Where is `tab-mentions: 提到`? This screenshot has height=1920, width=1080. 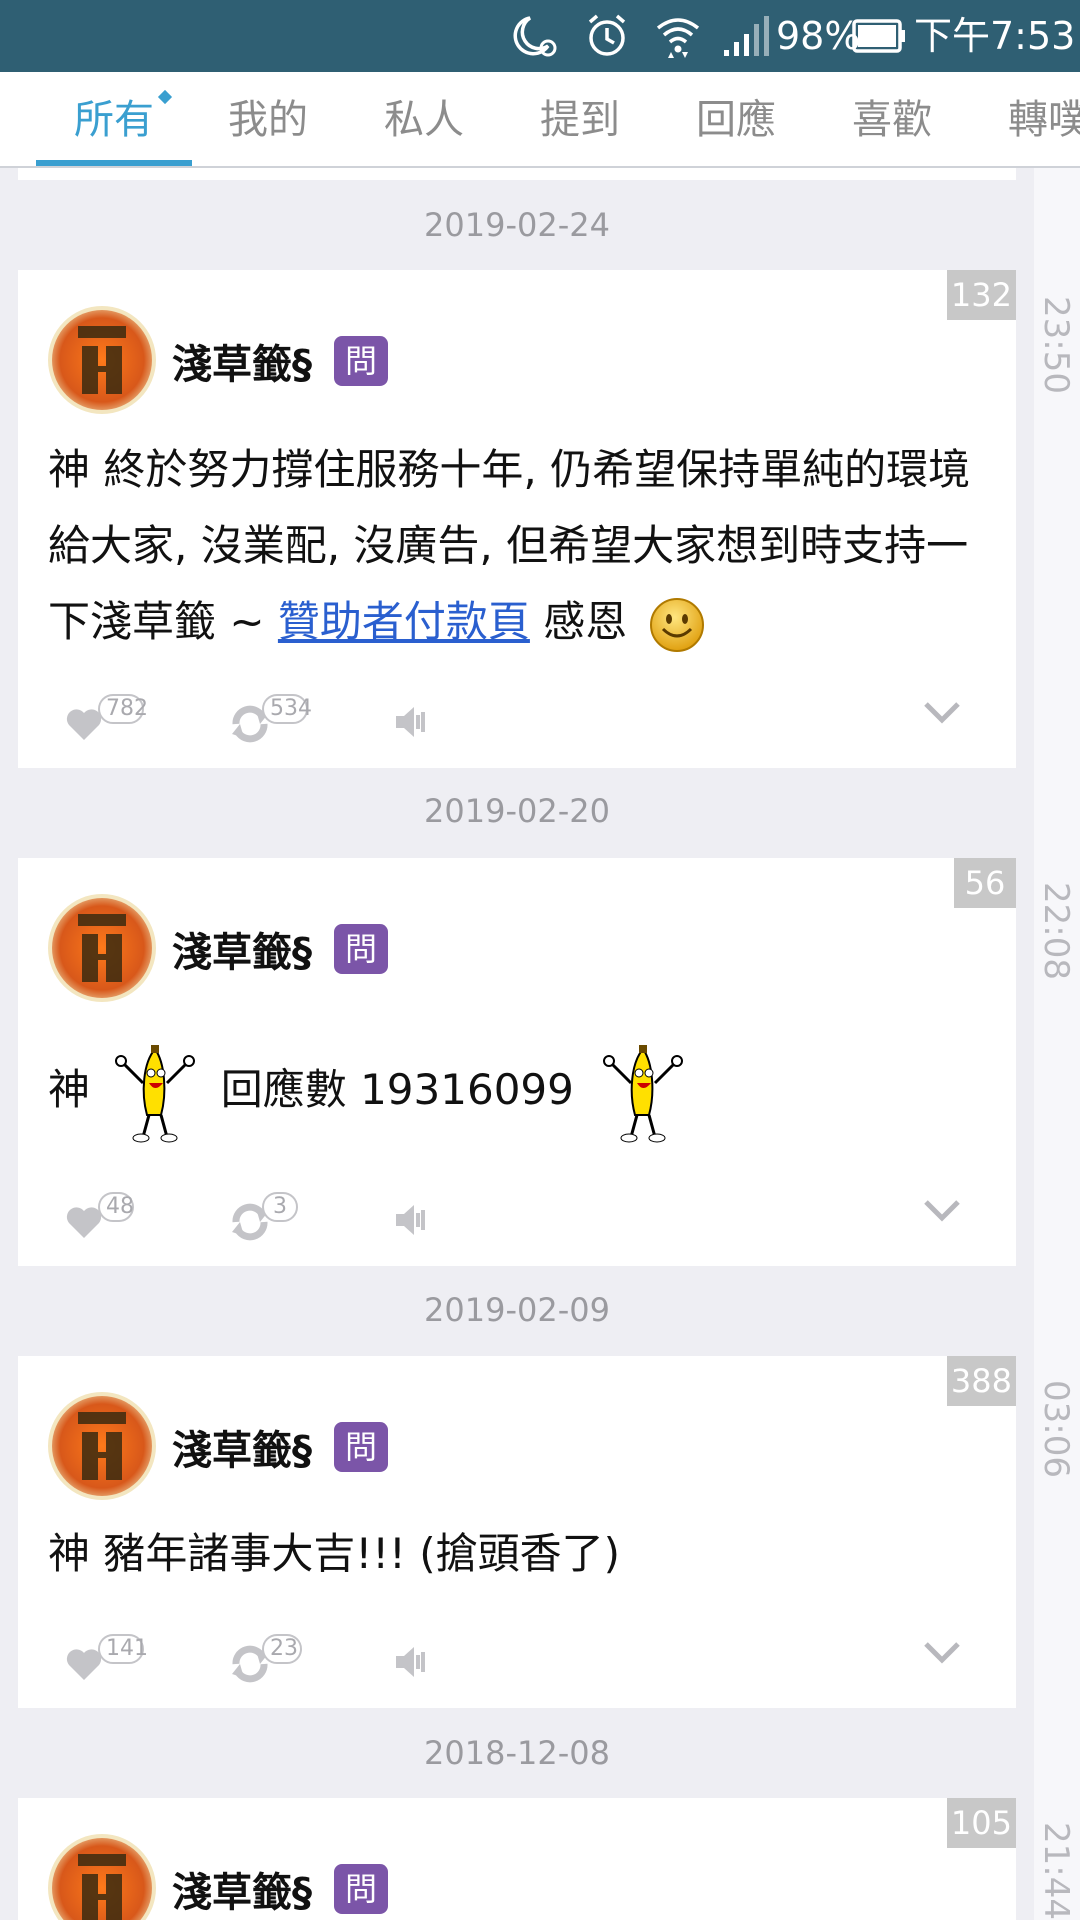 tab-mentions: 提到 is located at coordinates (580, 119).